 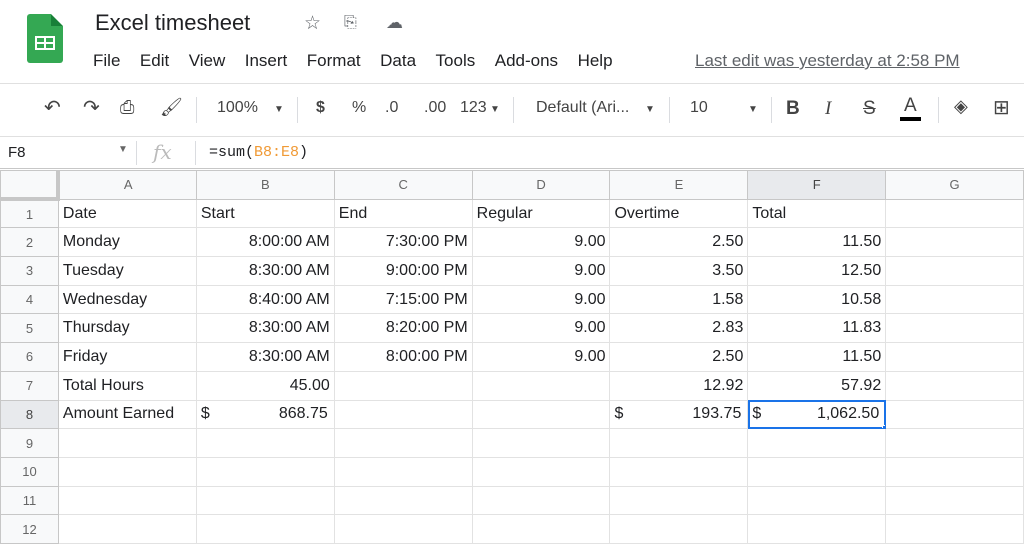 I want to click on cell-e3: 3.50, so click(x=679, y=271).